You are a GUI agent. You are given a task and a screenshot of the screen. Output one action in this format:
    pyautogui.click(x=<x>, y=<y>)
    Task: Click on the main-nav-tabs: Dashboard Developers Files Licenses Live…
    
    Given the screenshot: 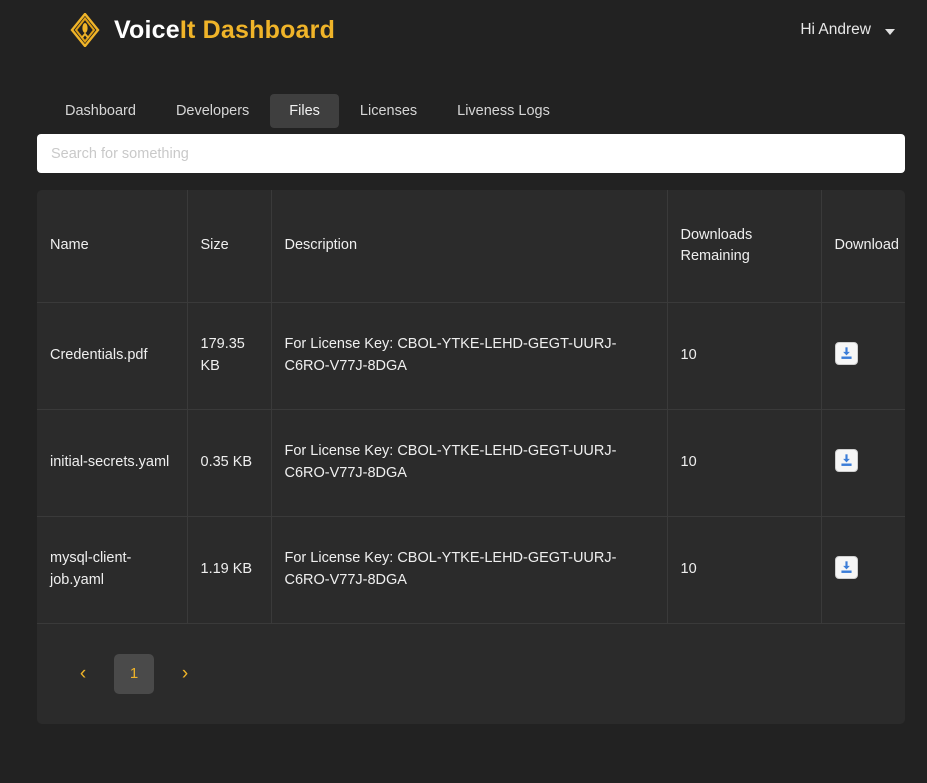 What is the action you would take?
    pyautogui.click(x=463, y=94)
    